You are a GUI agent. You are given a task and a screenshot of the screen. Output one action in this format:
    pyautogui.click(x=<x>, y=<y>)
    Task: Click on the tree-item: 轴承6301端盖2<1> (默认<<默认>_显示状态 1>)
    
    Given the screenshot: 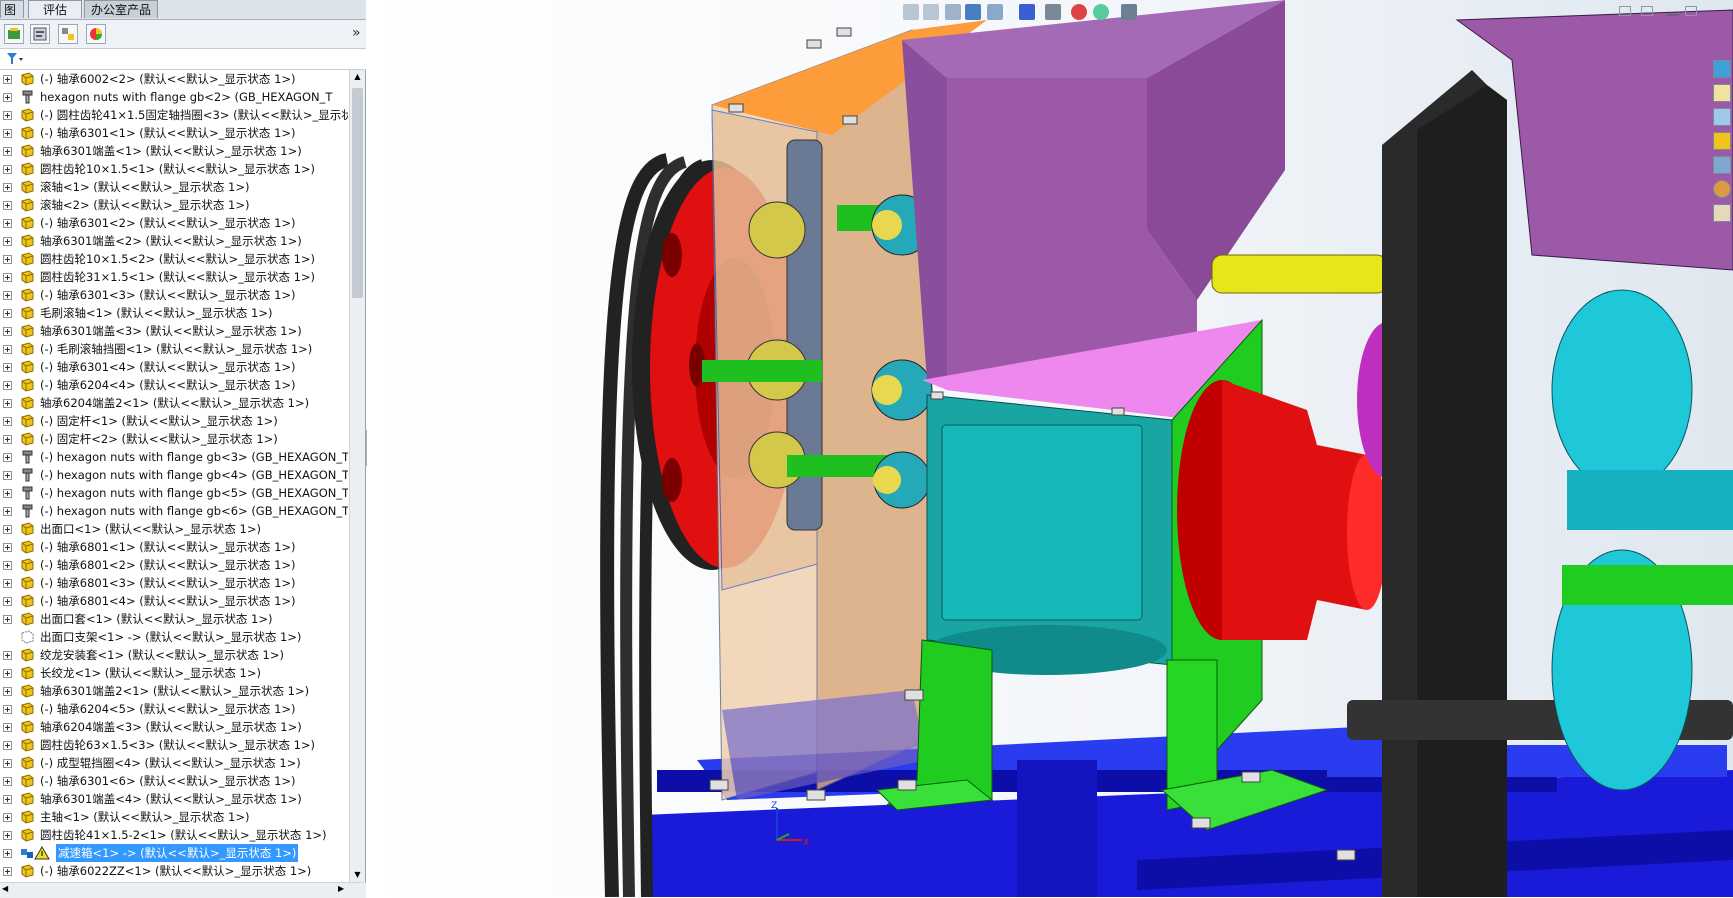 What is the action you would take?
    pyautogui.click(x=174, y=691)
    